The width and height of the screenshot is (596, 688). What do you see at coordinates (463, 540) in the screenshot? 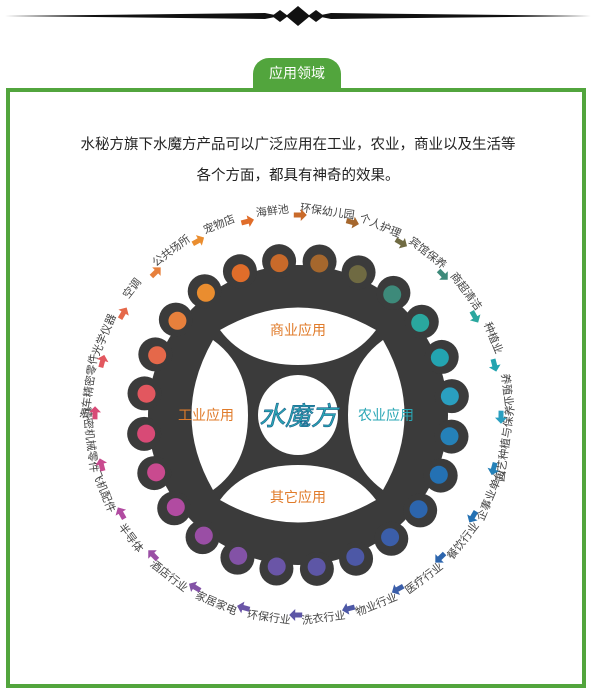
I see `application-label: 餐饮行业` at bounding box center [463, 540].